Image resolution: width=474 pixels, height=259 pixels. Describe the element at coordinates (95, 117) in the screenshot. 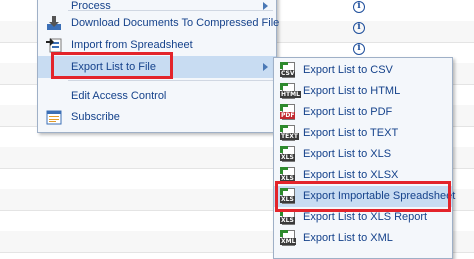

I see `menu-item-label: Subscribe` at that location.